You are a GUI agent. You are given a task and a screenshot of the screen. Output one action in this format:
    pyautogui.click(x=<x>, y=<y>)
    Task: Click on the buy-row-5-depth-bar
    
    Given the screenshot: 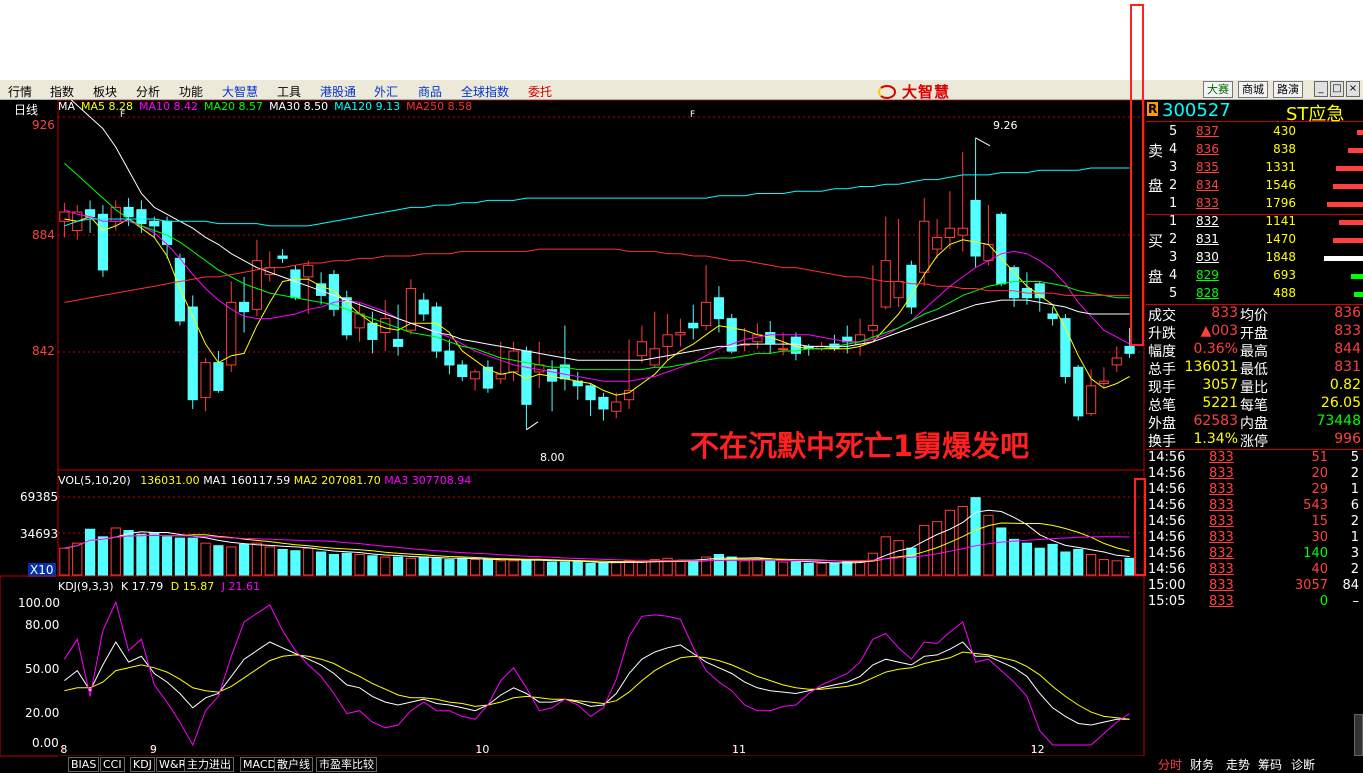 What is the action you would take?
    pyautogui.click(x=1358, y=294)
    